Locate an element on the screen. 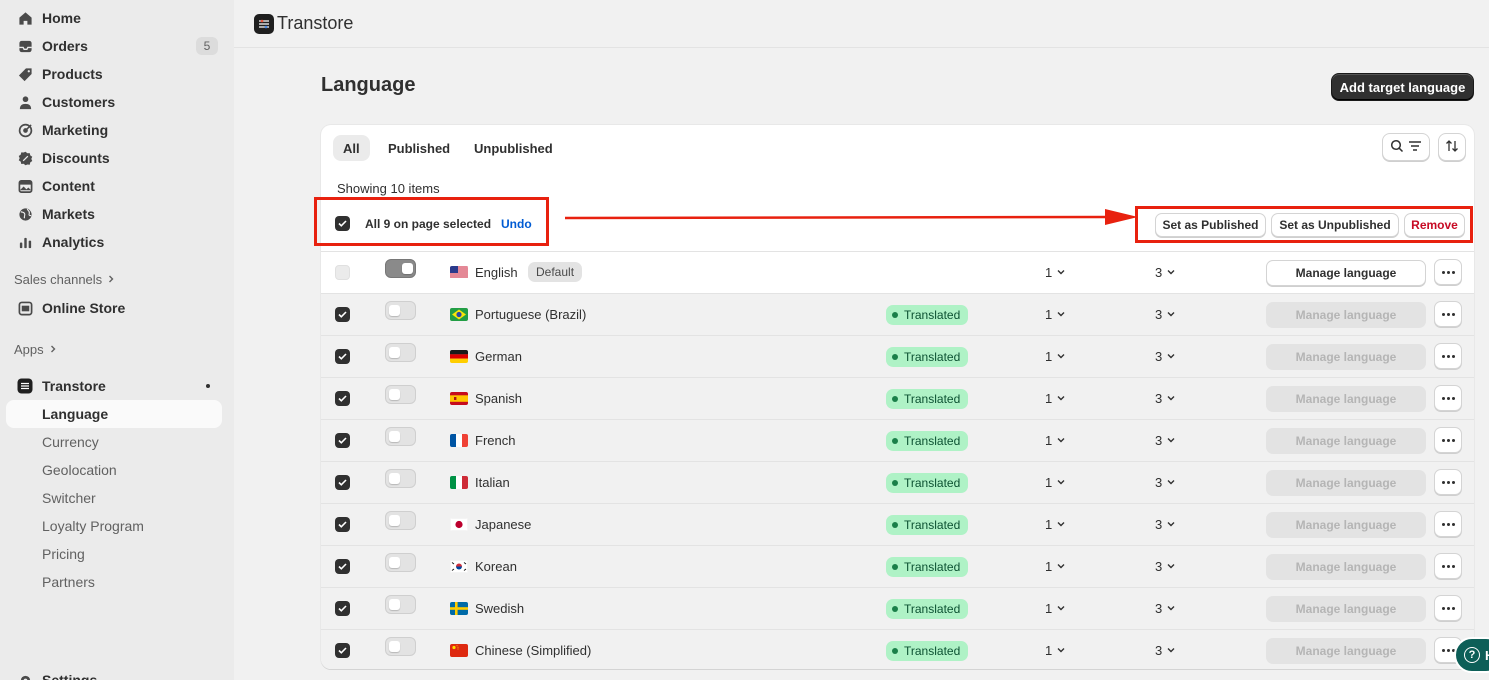  sub-nav-partners: Partners is located at coordinates (114, 582).